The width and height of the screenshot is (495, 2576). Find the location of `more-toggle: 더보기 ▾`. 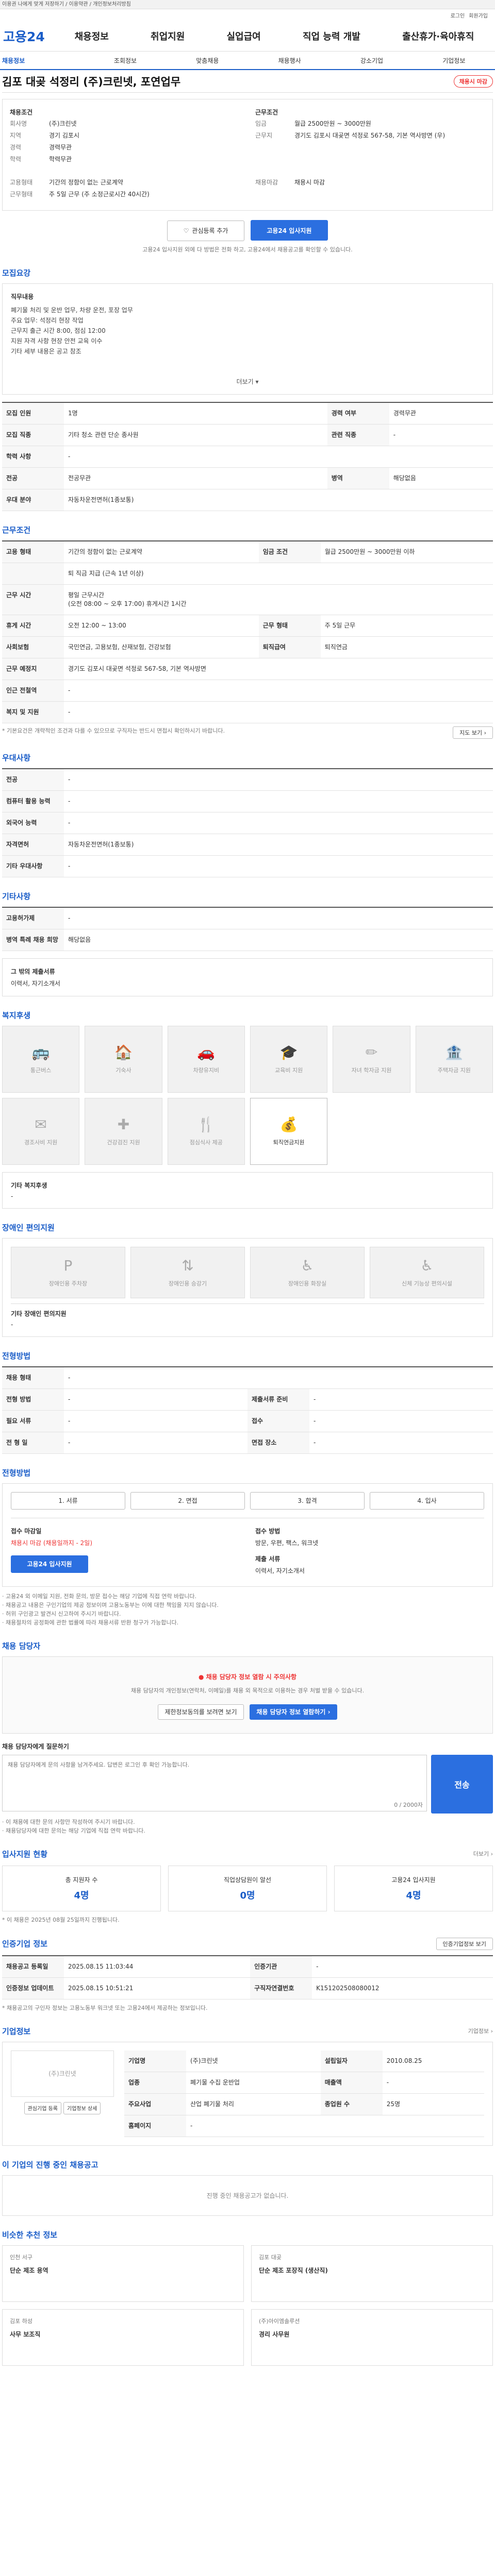

more-toggle: 더보기 ▾ is located at coordinates (247, 381).